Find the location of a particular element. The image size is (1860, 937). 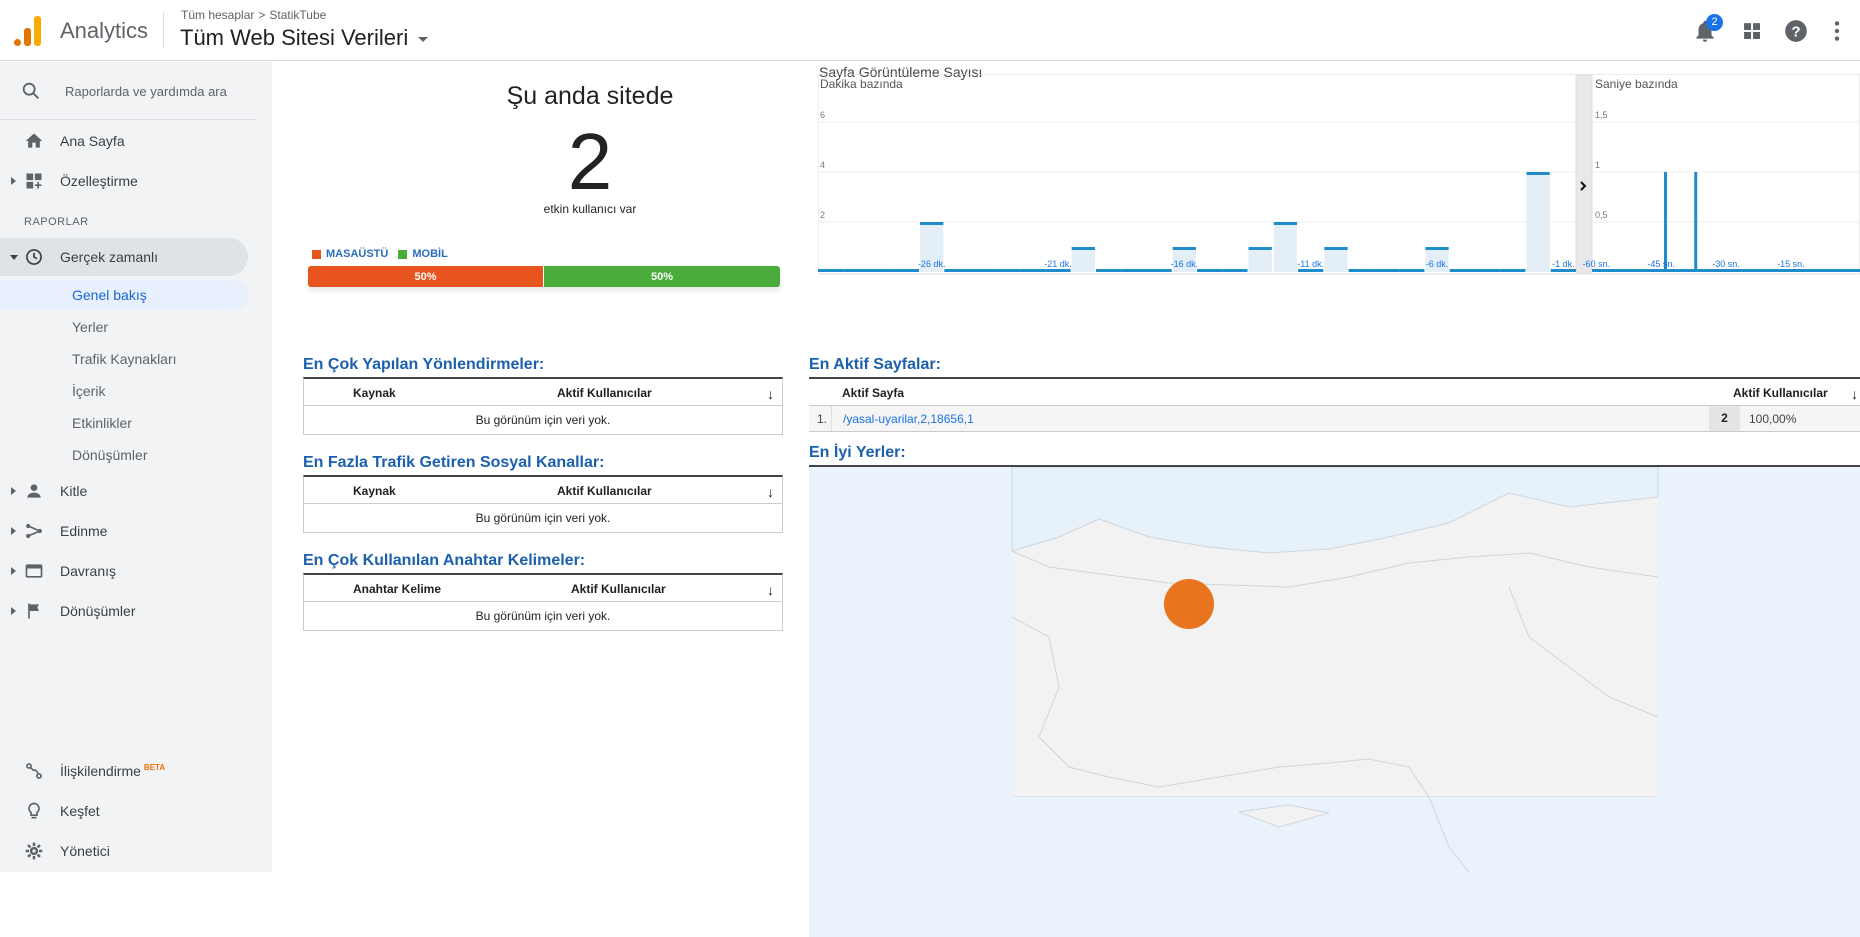

breadcrumb: Tüm hesaplar > StatikTube is located at coordinates (253, 15).